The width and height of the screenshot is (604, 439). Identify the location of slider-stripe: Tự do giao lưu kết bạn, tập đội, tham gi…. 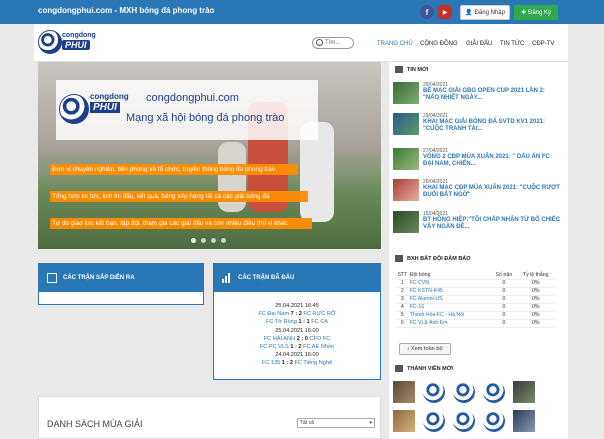
(181, 223).